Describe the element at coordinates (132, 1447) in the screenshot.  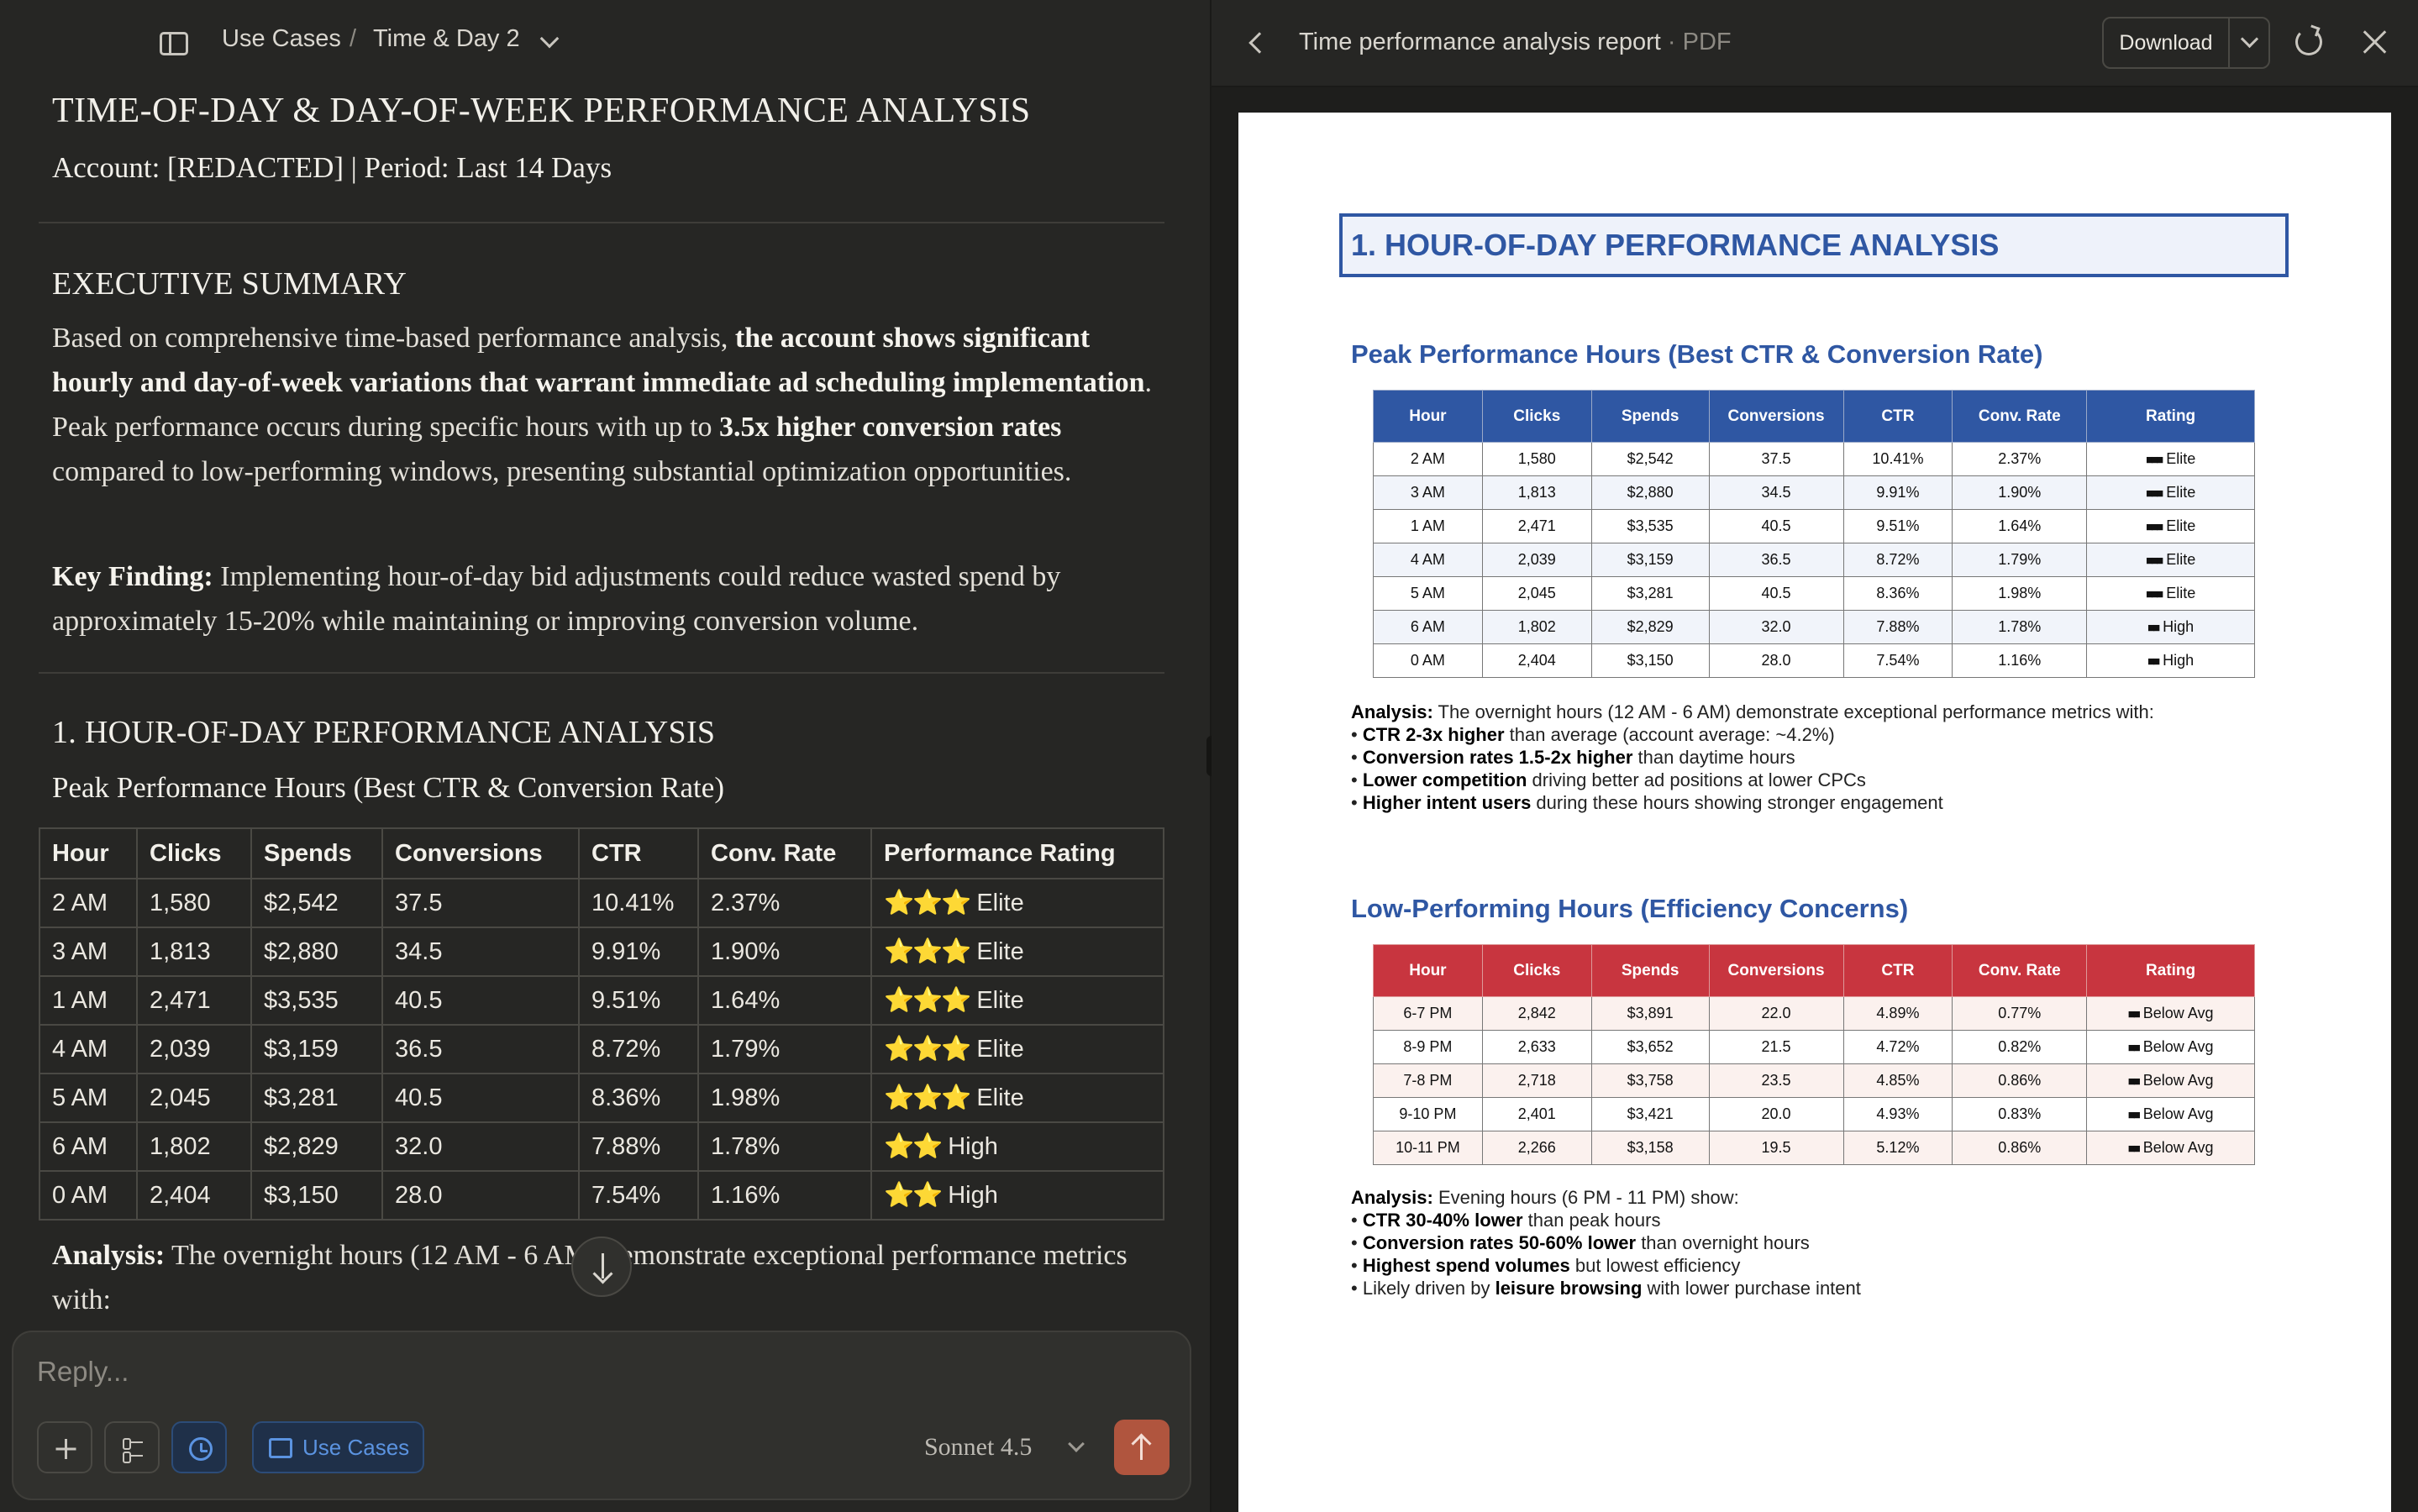
I see `tools-button` at that location.